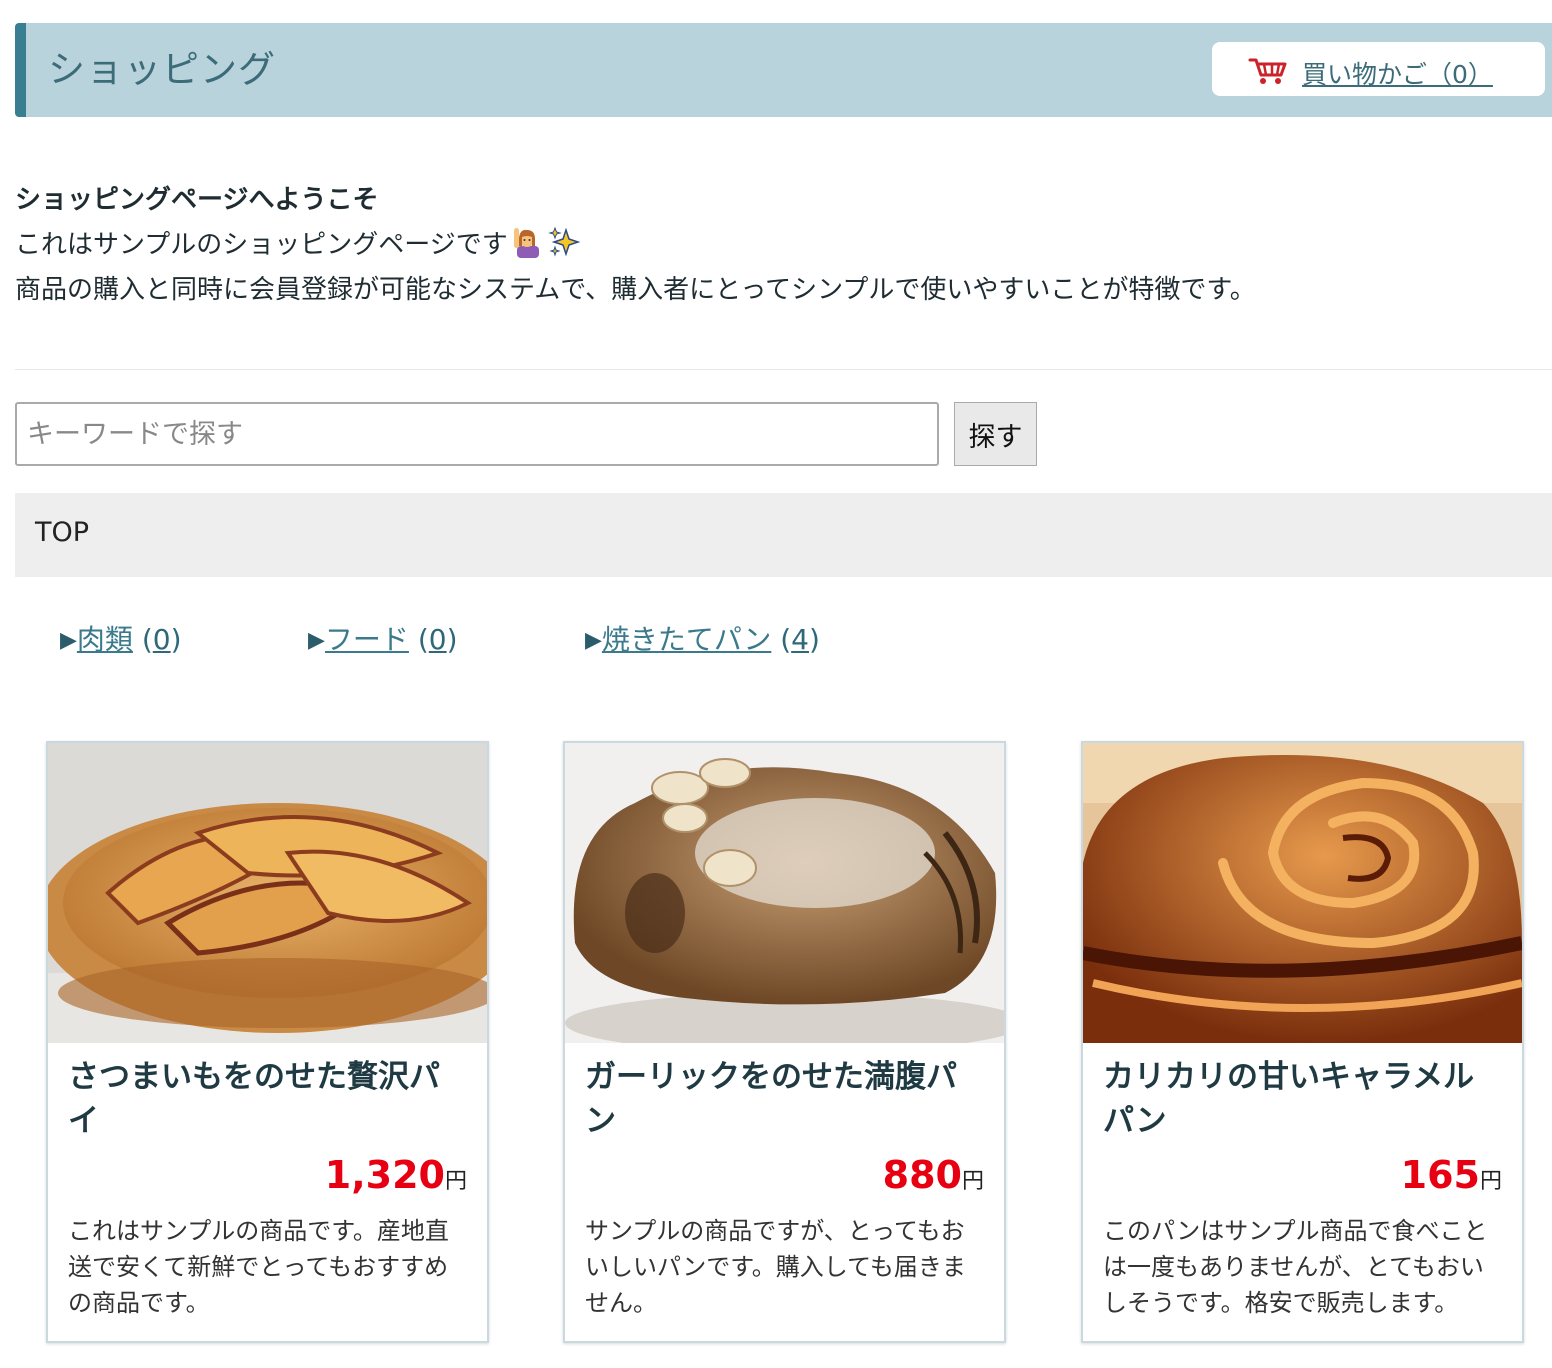  I want to click on category-meat: ▶肉類 (0), so click(121, 638).